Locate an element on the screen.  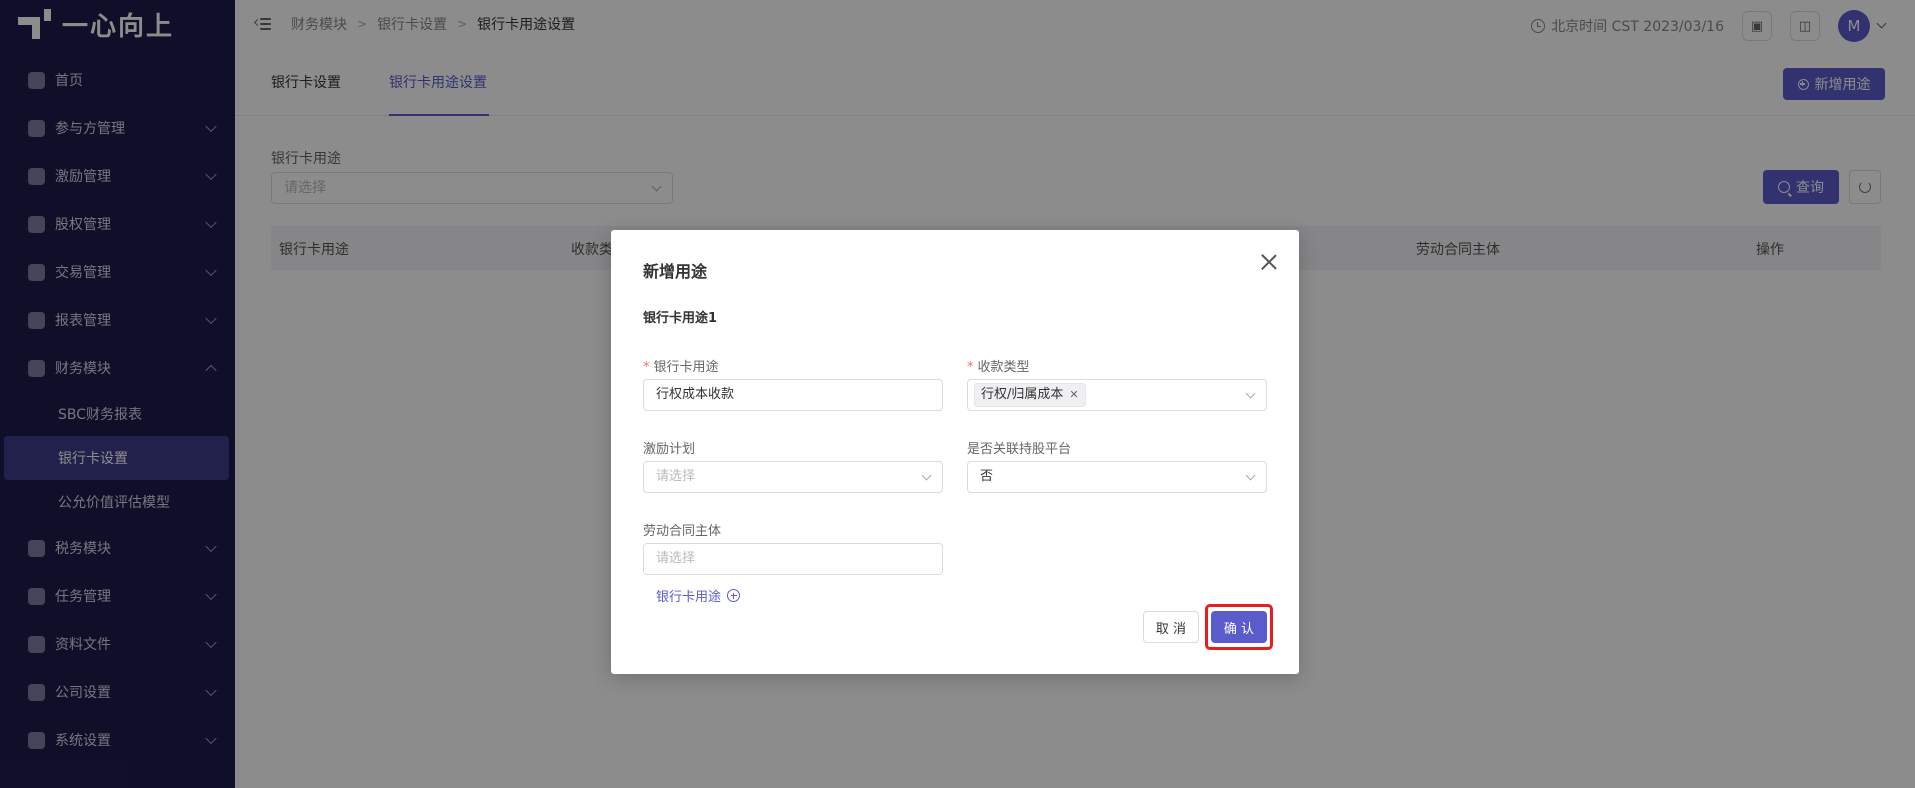
section-title: 银行卡用途1 is located at coordinates (680, 318).